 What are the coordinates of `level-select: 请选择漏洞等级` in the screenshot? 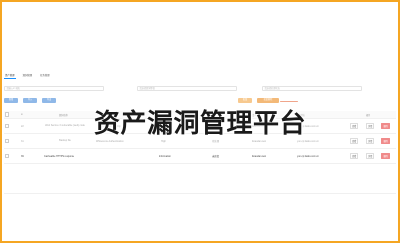 It's located at (187, 88).